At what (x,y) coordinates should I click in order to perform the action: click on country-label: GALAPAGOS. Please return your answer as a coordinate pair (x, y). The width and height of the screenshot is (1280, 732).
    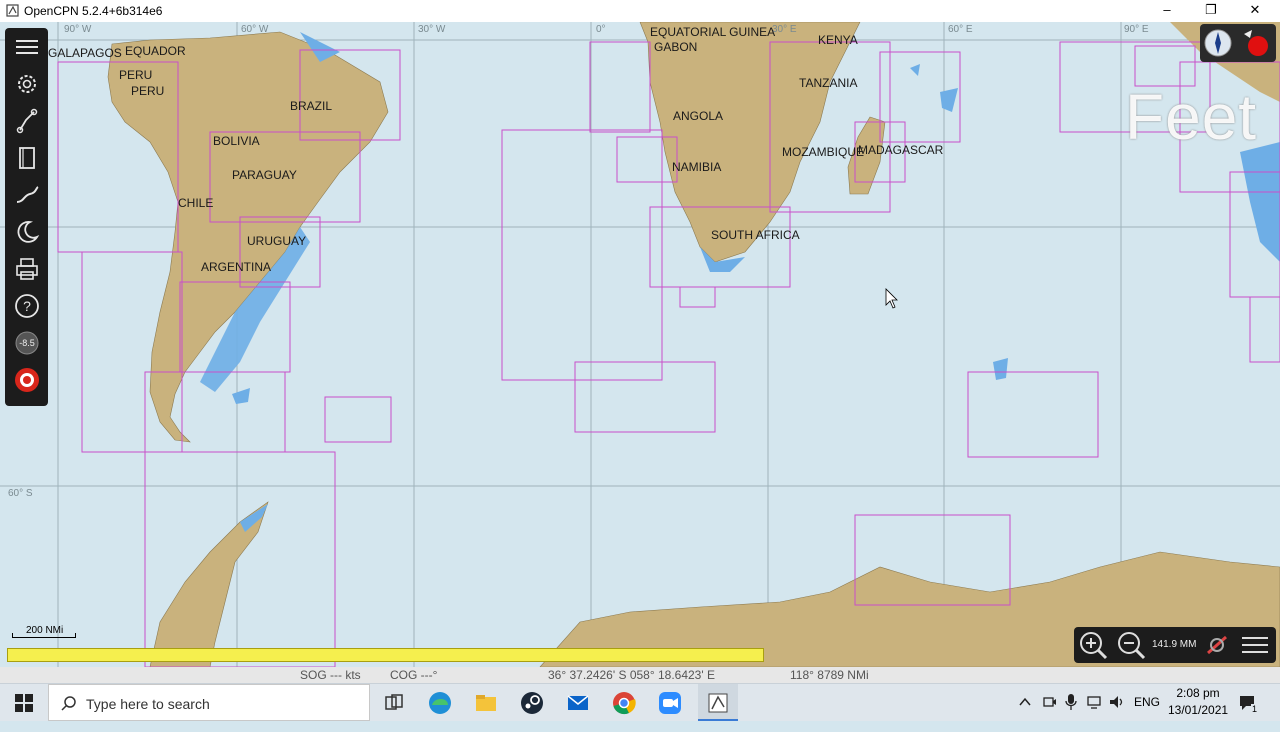
    Looking at the image, I should click on (85, 53).